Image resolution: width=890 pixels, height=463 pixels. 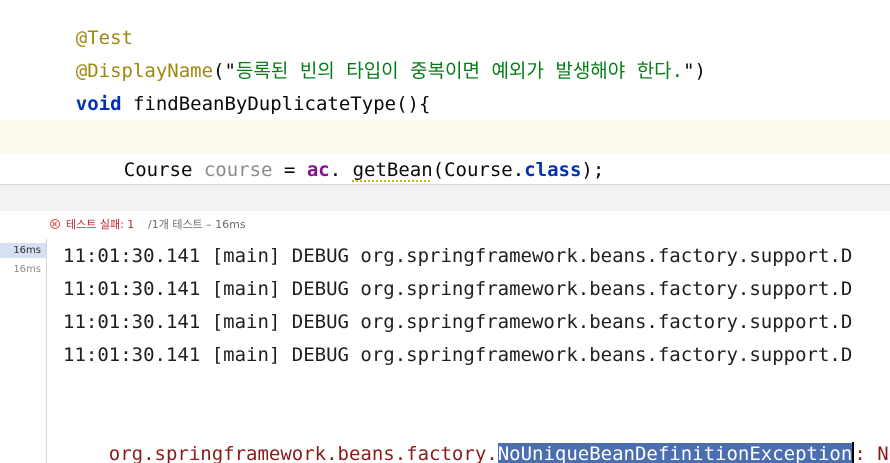 What do you see at coordinates (81, 24) in the screenshot?
I see `code-line-annotation-test: @Test` at bounding box center [81, 24].